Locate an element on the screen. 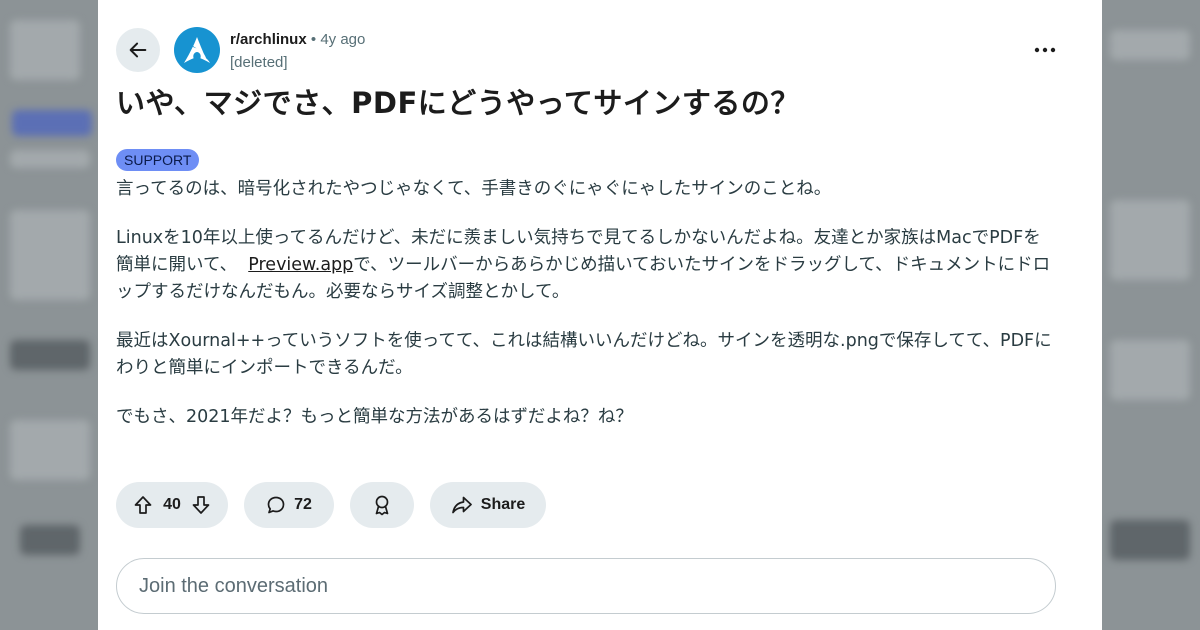  post-age: 4y ago is located at coordinates (343, 39).